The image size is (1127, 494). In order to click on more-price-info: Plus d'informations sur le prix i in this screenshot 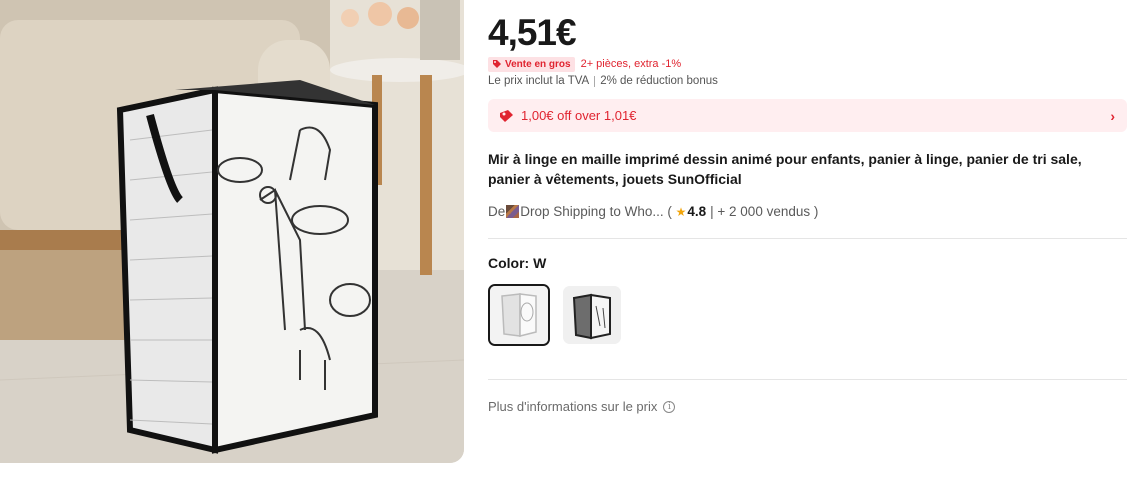, I will do `click(582, 406)`.